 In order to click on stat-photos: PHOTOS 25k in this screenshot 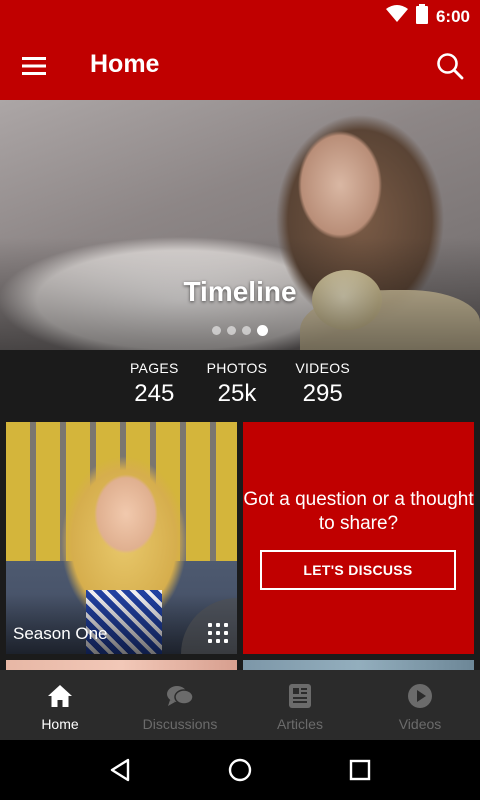, I will do `click(237, 386)`.